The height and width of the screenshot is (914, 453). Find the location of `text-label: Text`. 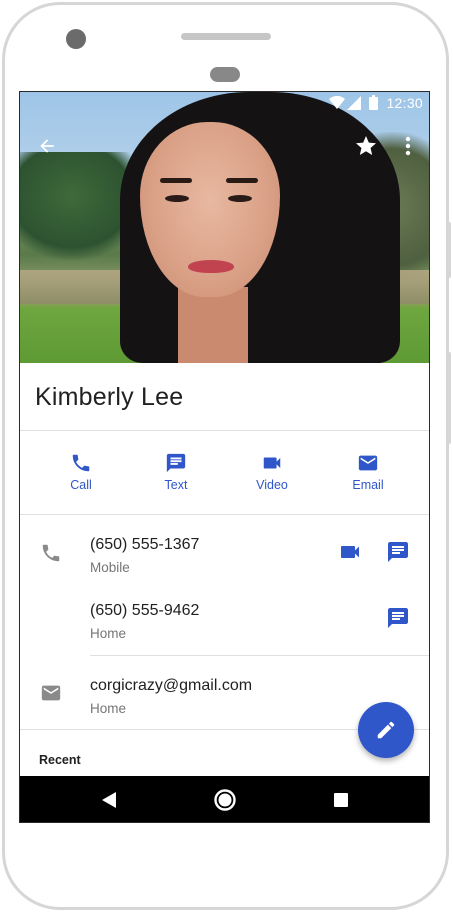

text-label: Text is located at coordinates (176, 485).